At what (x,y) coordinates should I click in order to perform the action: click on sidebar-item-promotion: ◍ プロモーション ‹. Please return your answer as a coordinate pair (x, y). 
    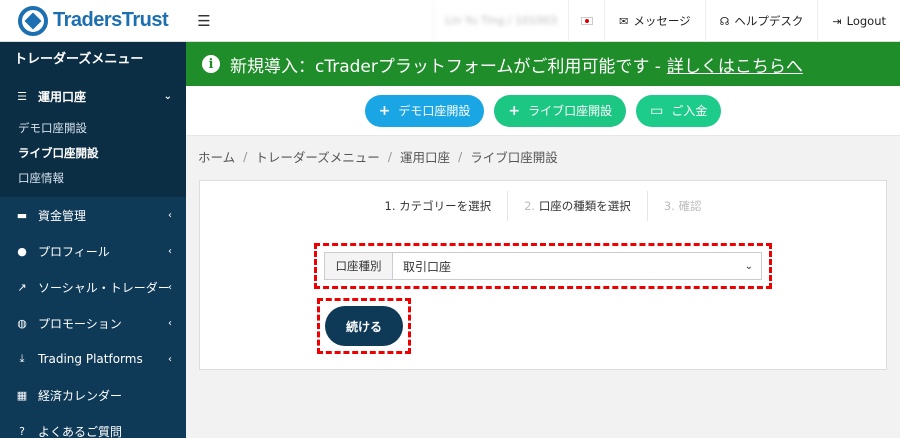
    Looking at the image, I should click on (93, 323).